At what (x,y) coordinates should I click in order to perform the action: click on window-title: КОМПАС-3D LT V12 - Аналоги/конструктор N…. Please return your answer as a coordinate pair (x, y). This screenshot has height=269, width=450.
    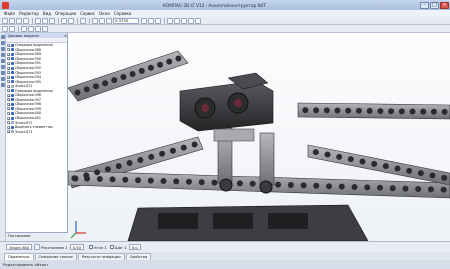
    Looking at the image, I should click on (214, 5).